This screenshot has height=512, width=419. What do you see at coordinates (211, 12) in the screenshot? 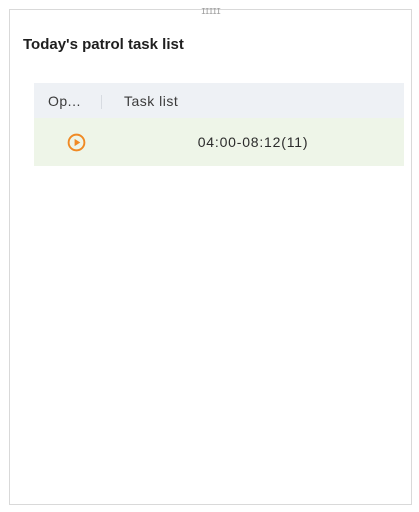
I see `drag-handle: IIIII` at bounding box center [211, 12].